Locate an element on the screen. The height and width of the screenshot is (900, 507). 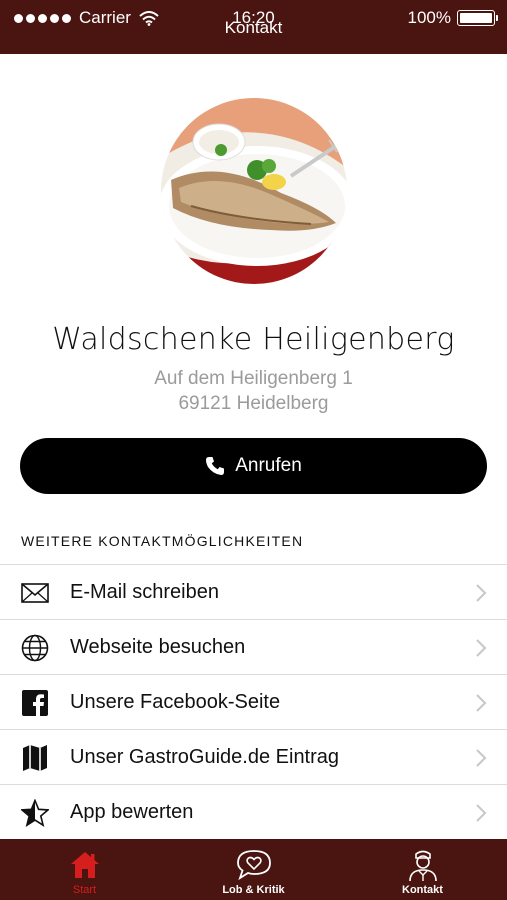
globe-icon is located at coordinates (35, 648).